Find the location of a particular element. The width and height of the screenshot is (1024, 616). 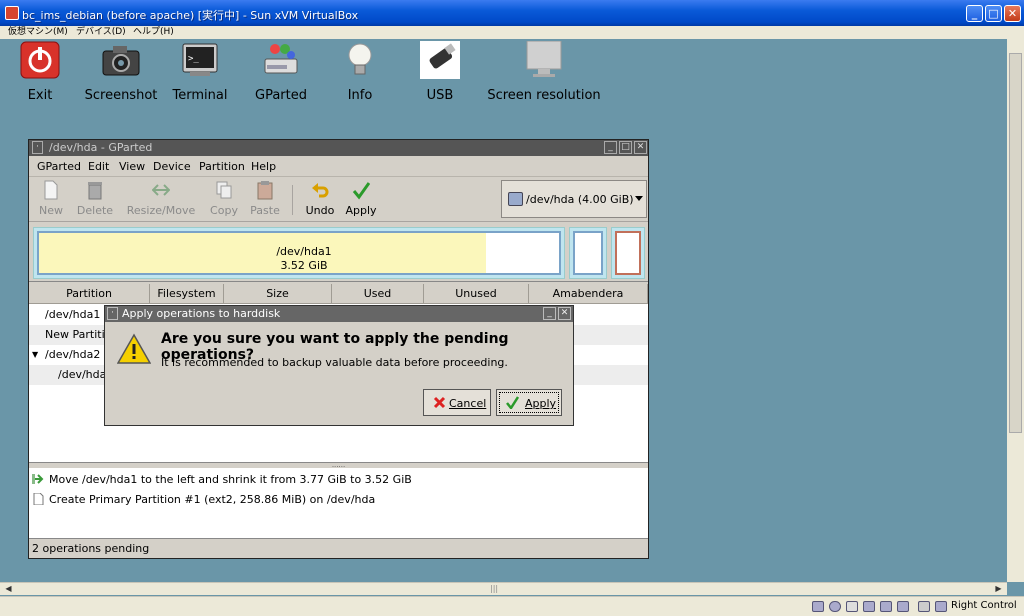

lightbulb-icon is located at coordinates (360, 60).